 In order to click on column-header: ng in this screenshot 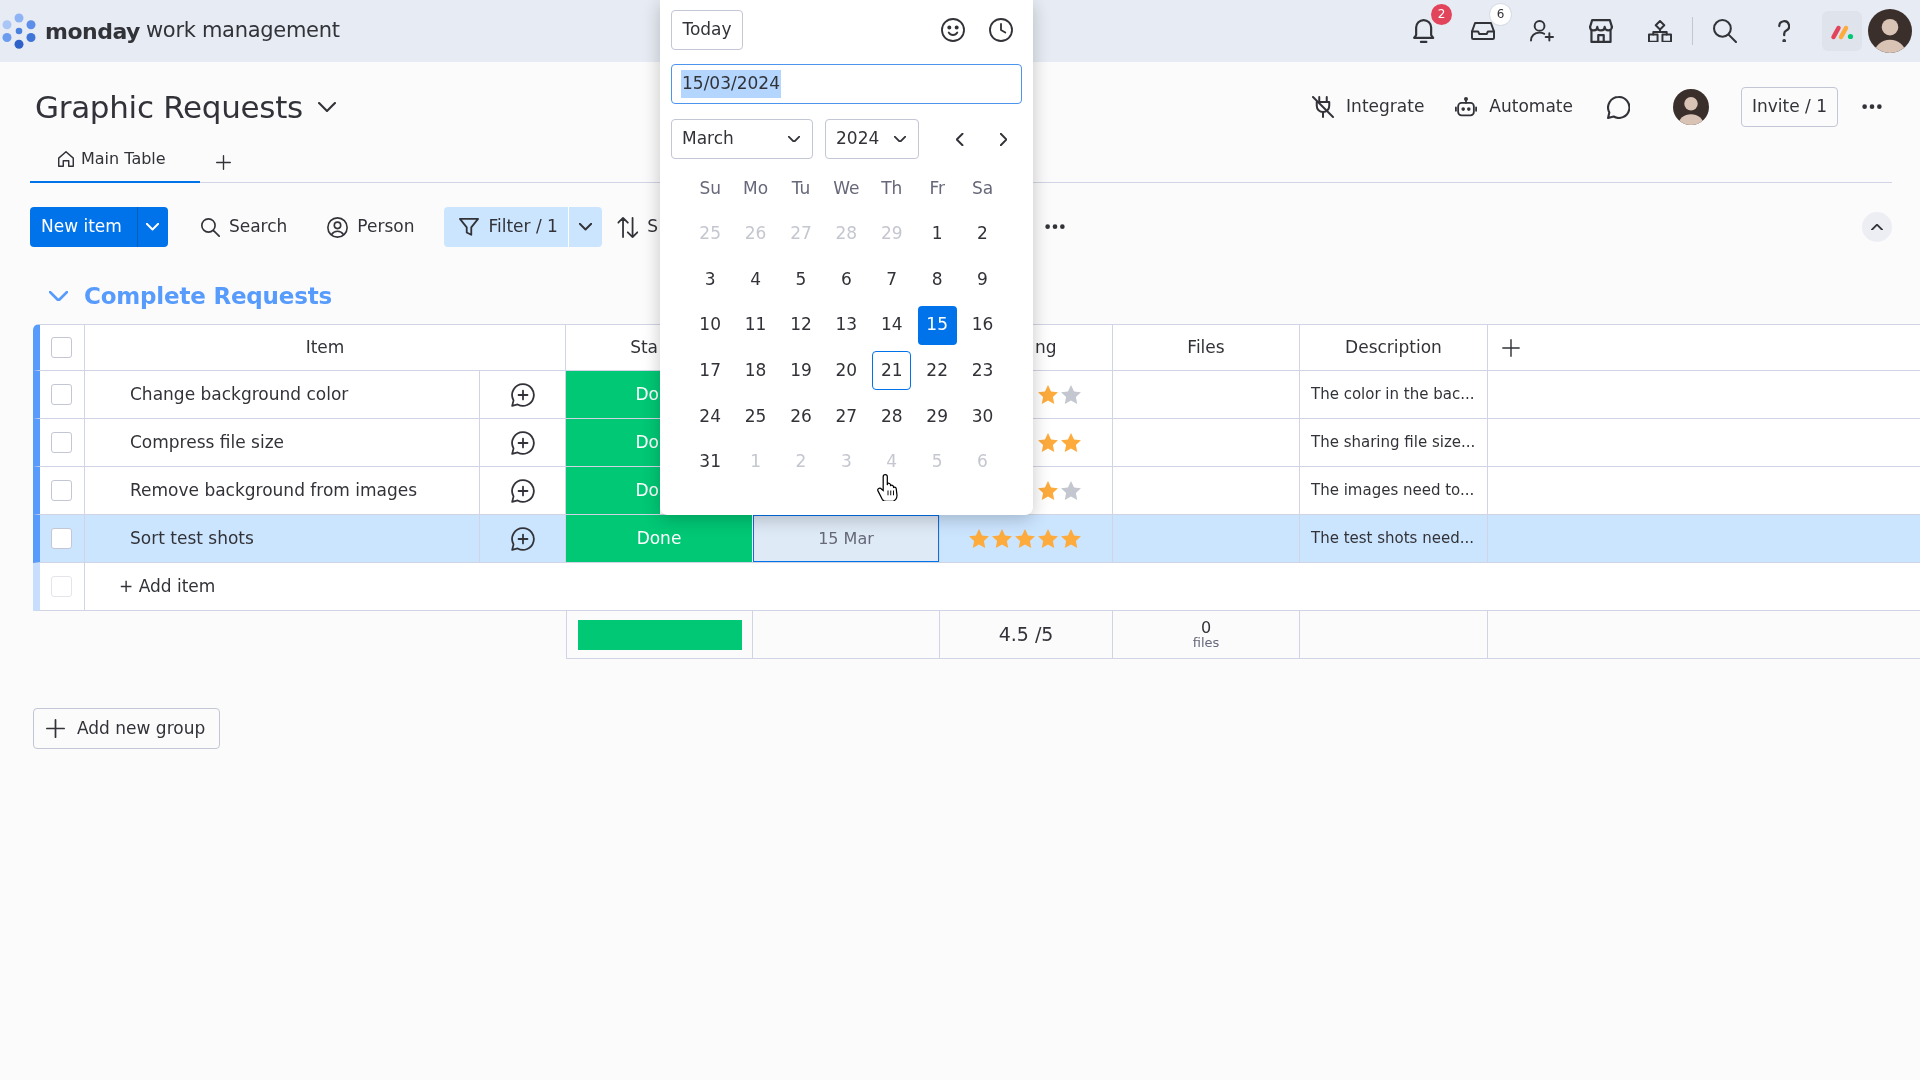, I will do `click(1046, 347)`.